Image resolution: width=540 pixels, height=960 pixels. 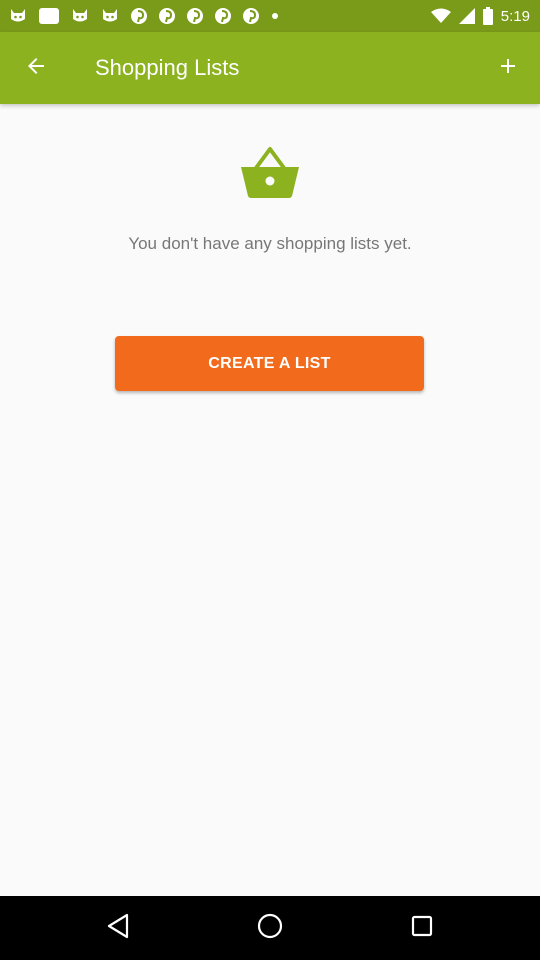 What do you see at coordinates (466, 16) in the screenshot?
I see `signal-icon` at bounding box center [466, 16].